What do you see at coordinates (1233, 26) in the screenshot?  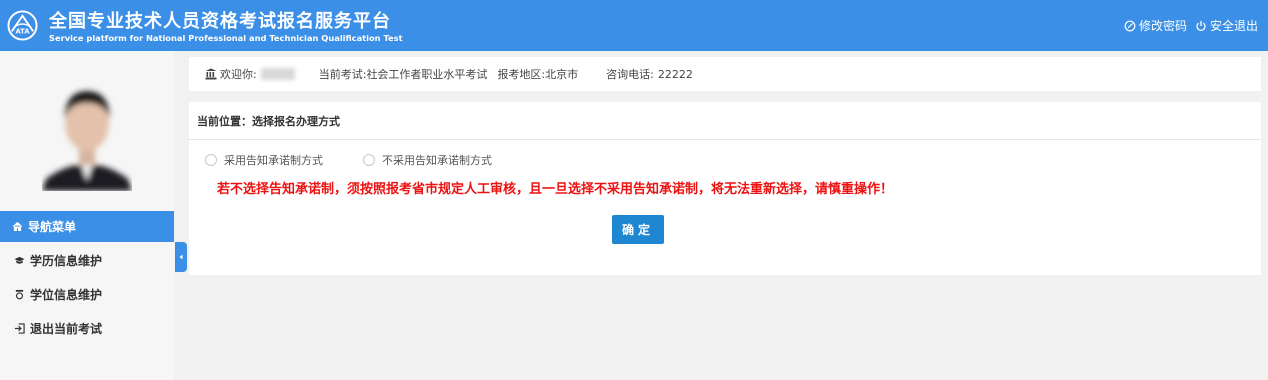 I see `logout-label: 安全退出` at bounding box center [1233, 26].